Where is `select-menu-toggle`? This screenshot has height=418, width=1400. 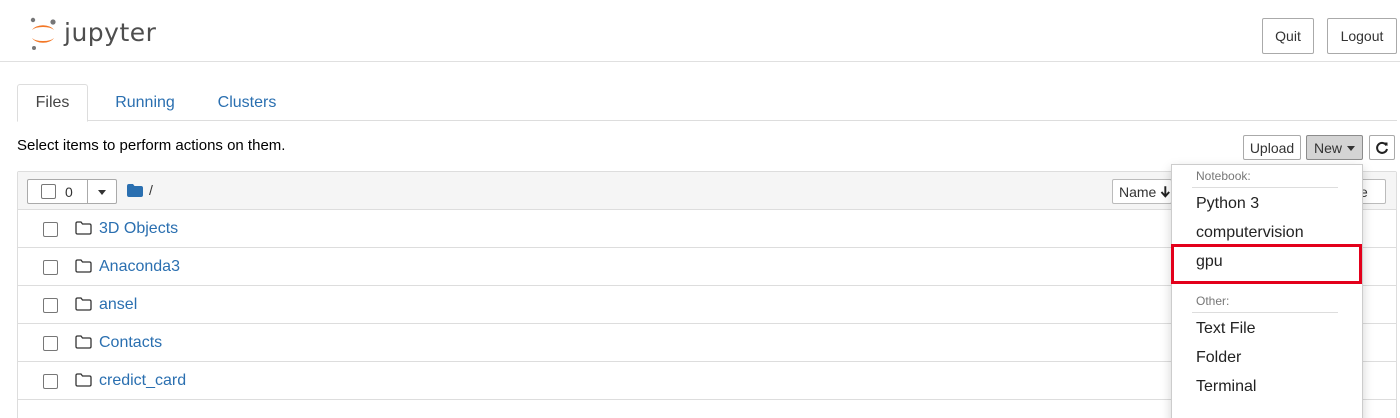
select-menu-toggle is located at coordinates (102, 191).